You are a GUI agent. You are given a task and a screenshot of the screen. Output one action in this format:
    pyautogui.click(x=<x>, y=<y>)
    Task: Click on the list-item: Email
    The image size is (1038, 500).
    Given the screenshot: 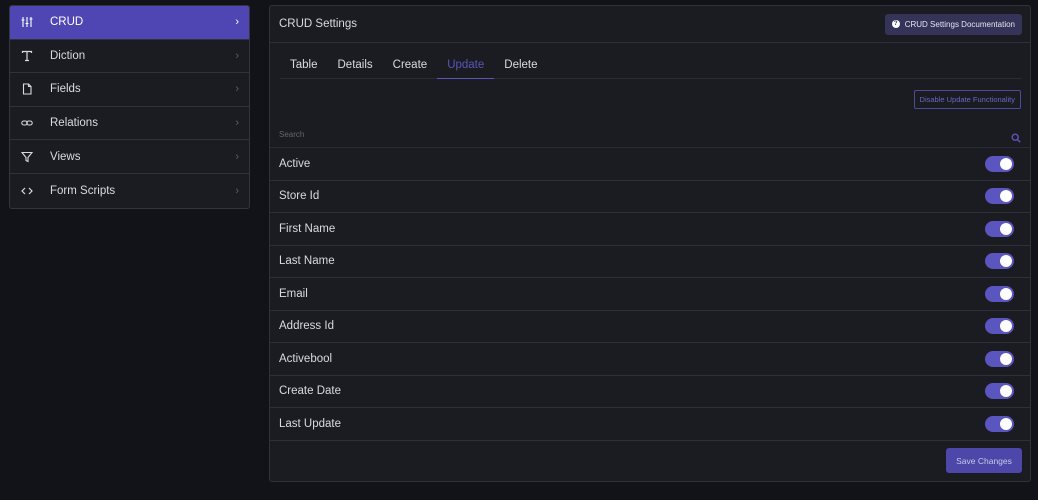 What is the action you would take?
    pyautogui.click(x=650, y=294)
    